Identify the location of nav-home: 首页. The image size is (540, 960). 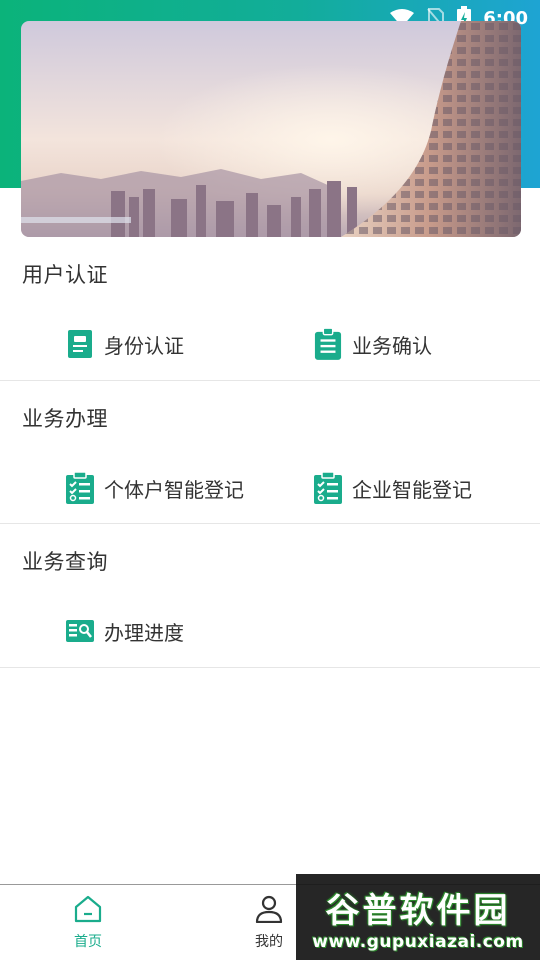
(88, 923).